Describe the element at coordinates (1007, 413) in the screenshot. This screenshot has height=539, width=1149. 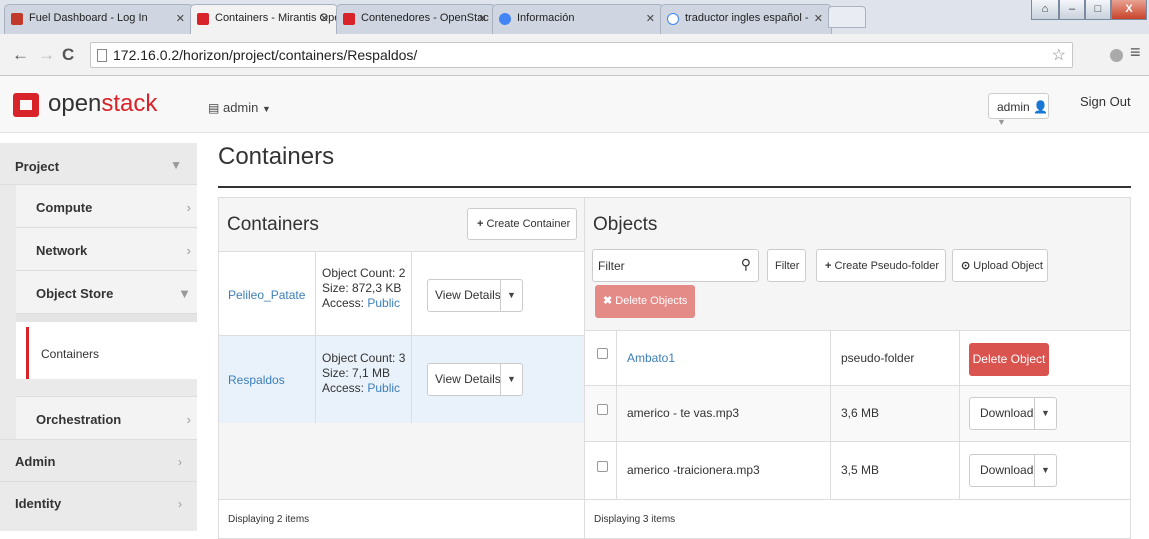
I see `button-label: Download` at that location.